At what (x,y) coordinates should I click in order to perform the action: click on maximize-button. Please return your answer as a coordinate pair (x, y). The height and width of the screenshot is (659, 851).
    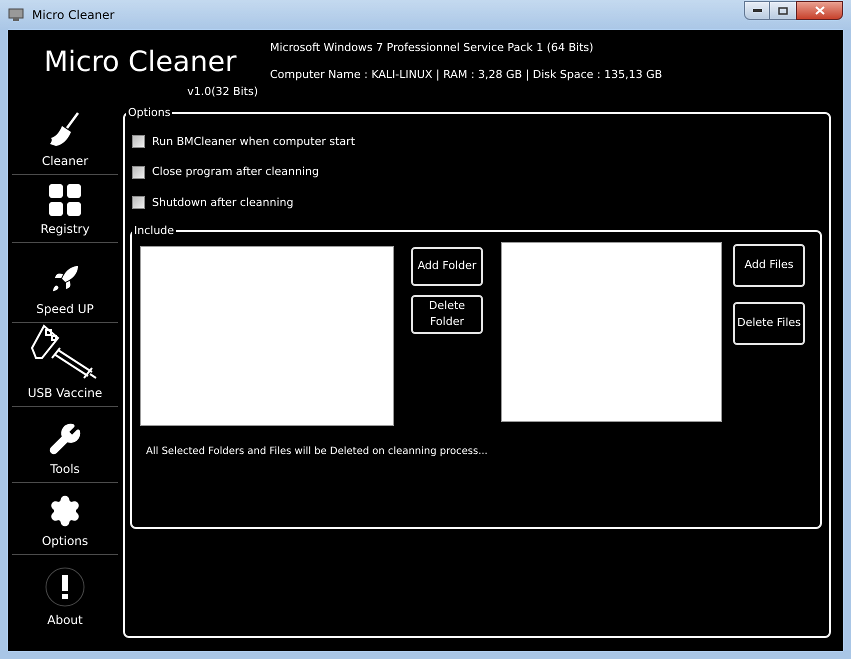
    Looking at the image, I should click on (783, 10).